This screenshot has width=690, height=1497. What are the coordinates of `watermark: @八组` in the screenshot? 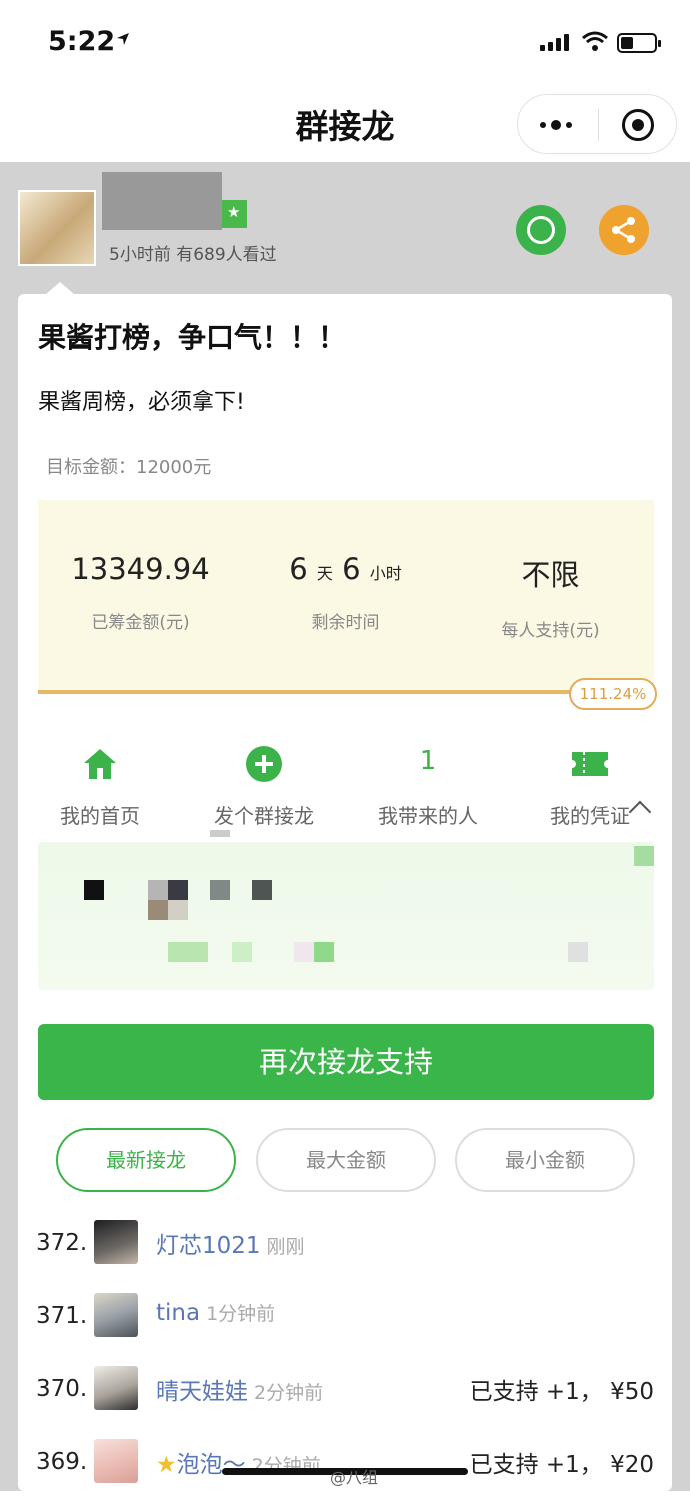 It's located at (354, 1477).